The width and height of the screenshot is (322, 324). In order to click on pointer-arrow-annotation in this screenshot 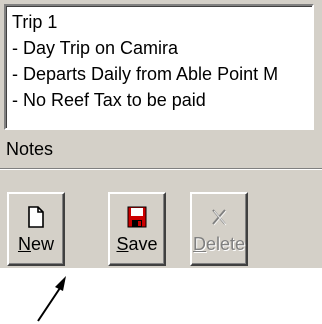, I will do `click(51, 299)`.